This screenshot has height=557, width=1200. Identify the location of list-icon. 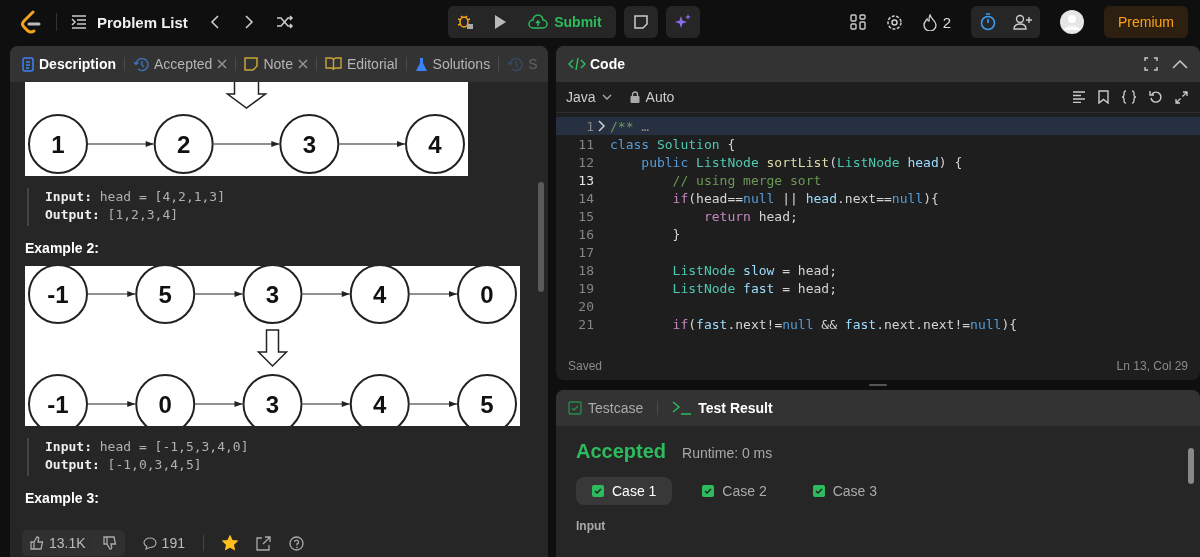
(79, 22).